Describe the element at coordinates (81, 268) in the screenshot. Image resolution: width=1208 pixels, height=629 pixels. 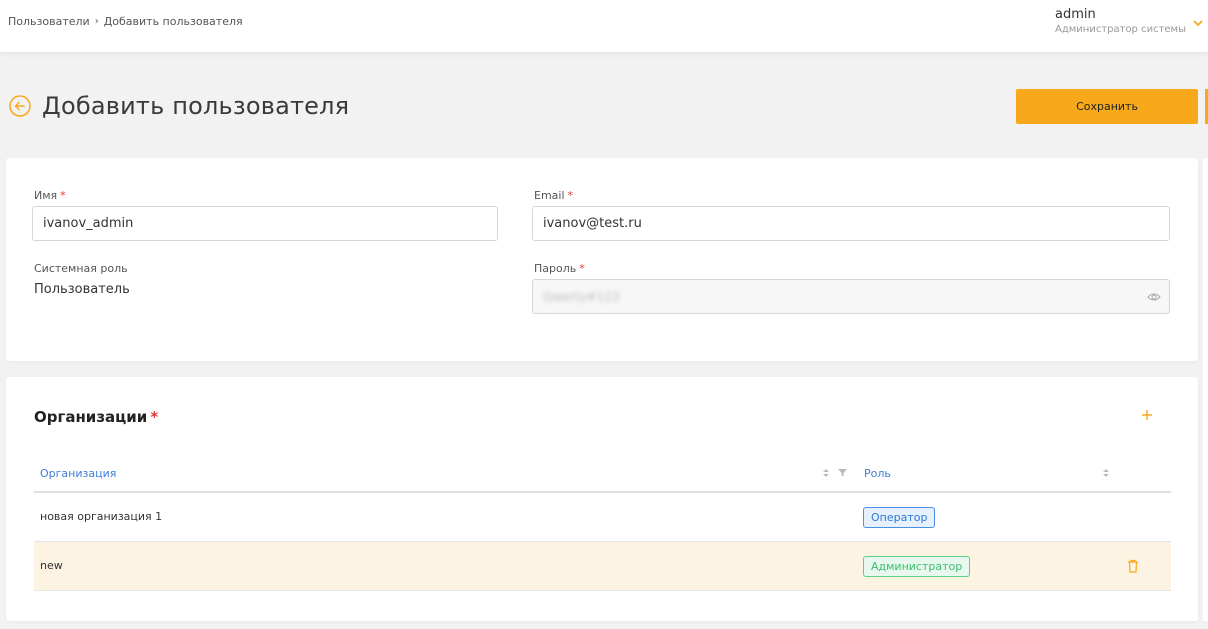
I see `system-role-label: Системная роль` at that location.